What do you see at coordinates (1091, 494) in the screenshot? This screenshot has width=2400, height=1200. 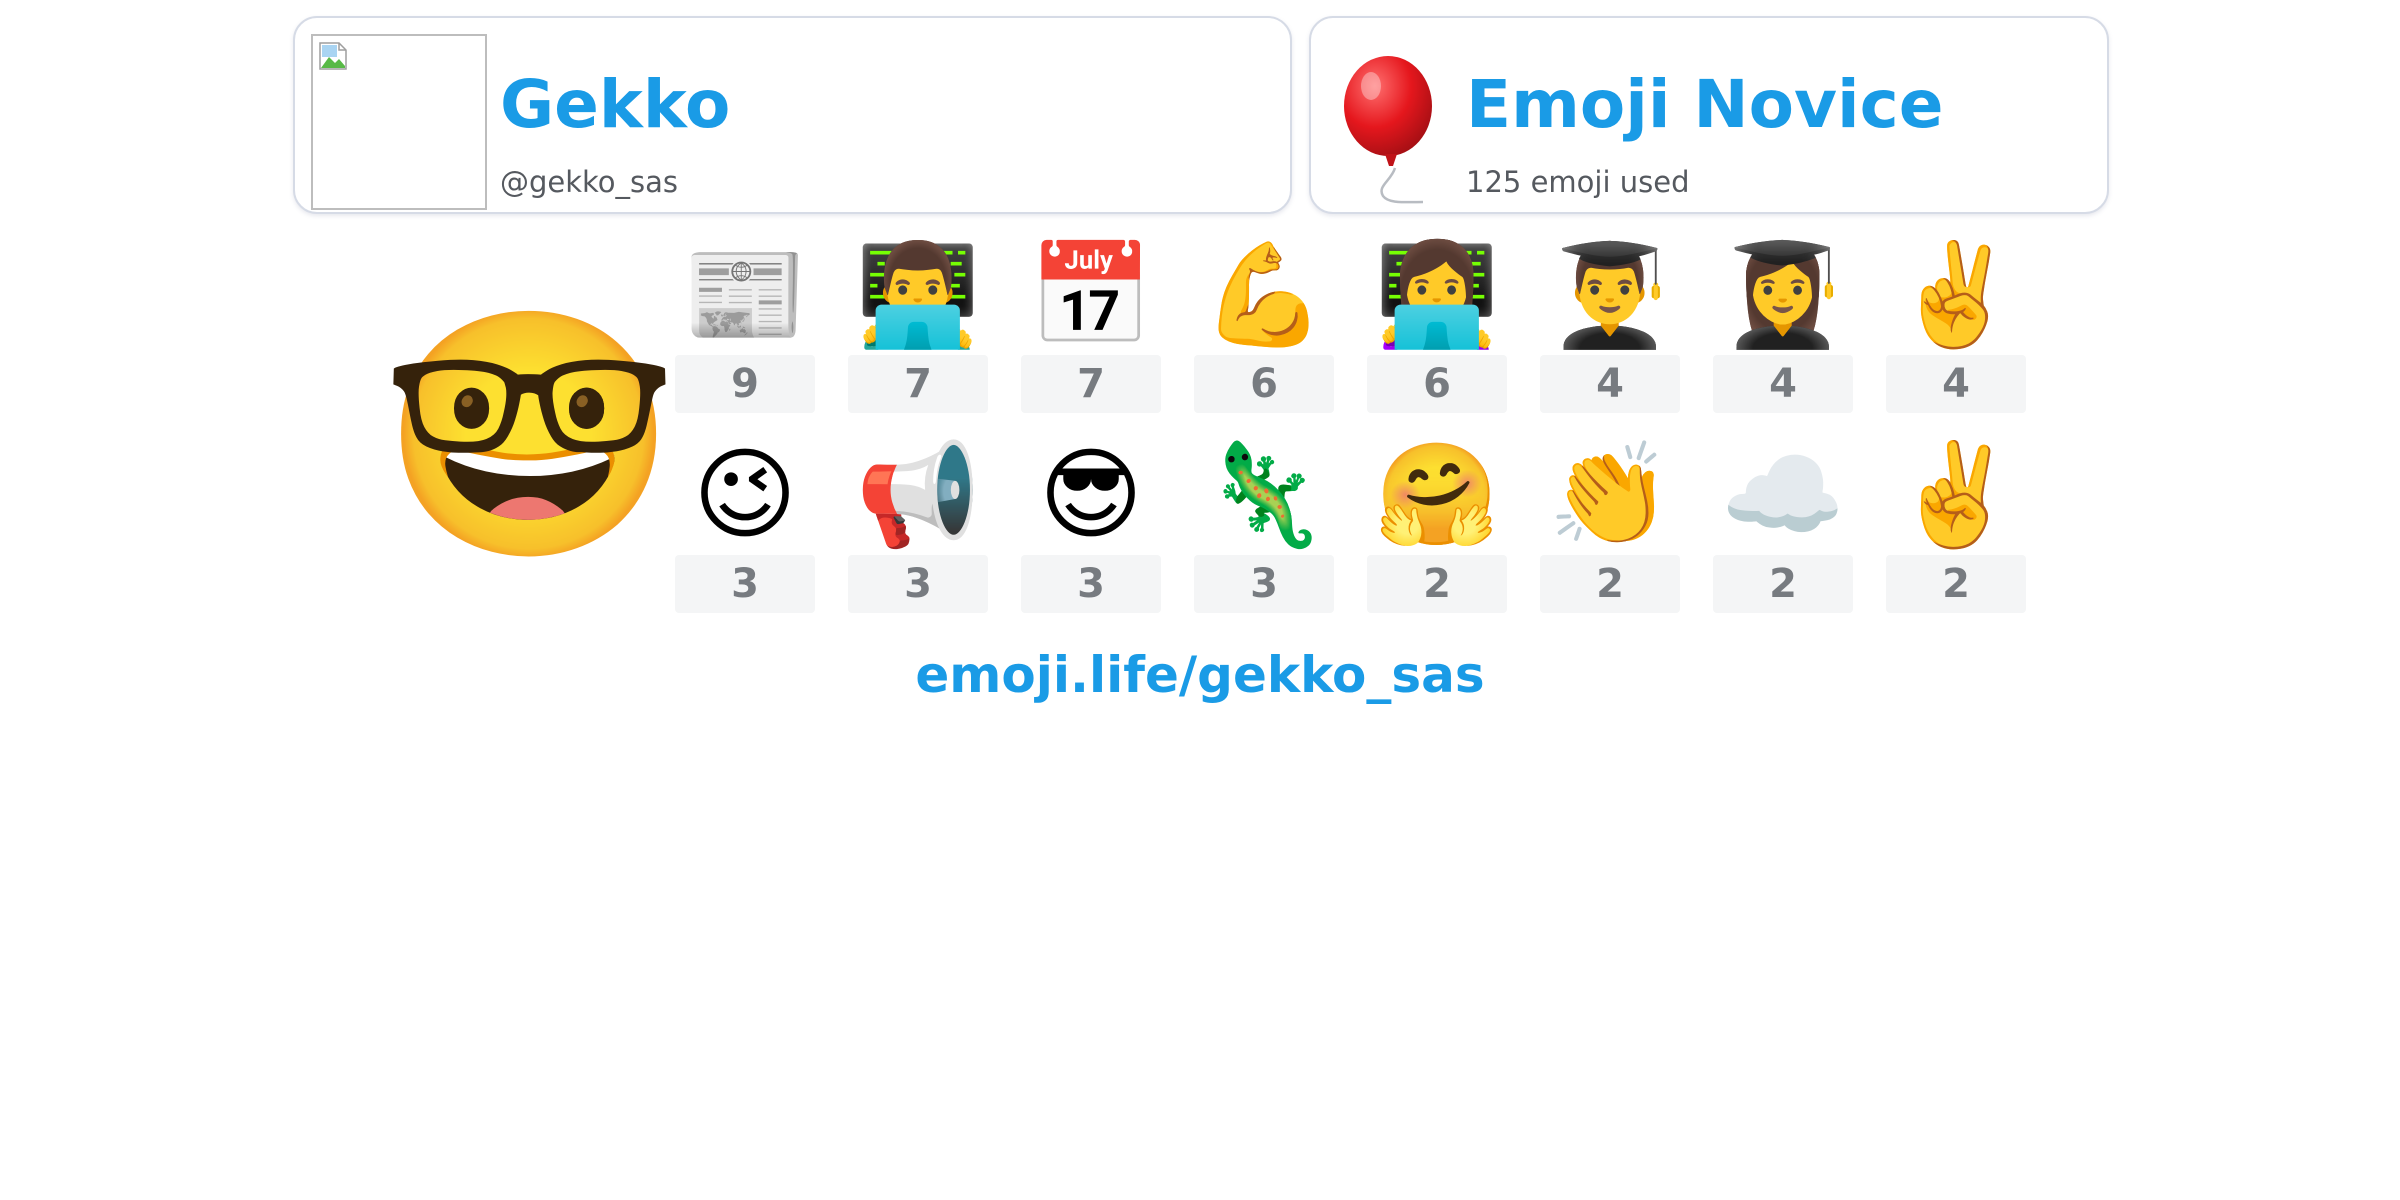 I see `smiling-face-with-sunglasses-emoji: 😎` at bounding box center [1091, 494].